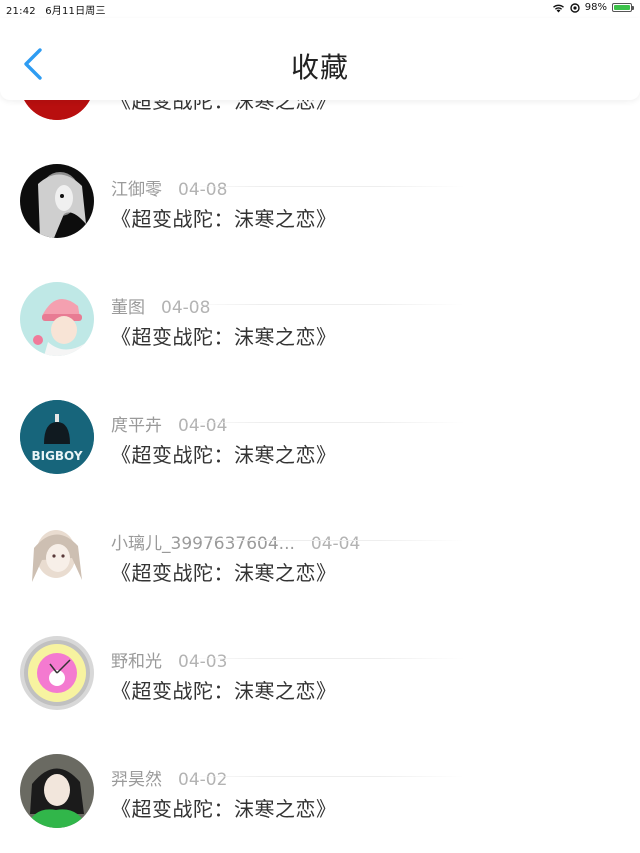 The width and height of the screenshot is (640, 853). Describe the element at coordinates (320, 9) in the screenshot. I see `status-bar: 21:42 6月11日周三 98%` at that location.